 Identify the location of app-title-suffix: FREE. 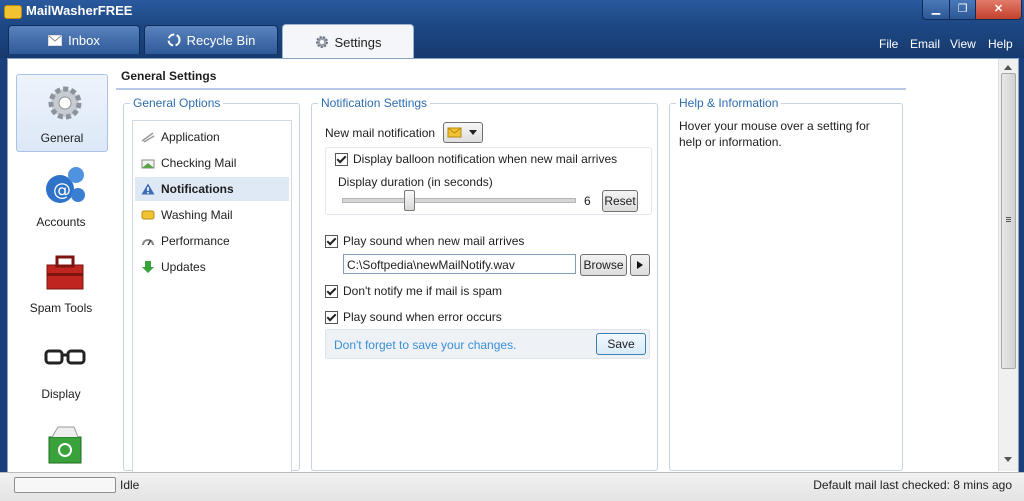
(115, 10).